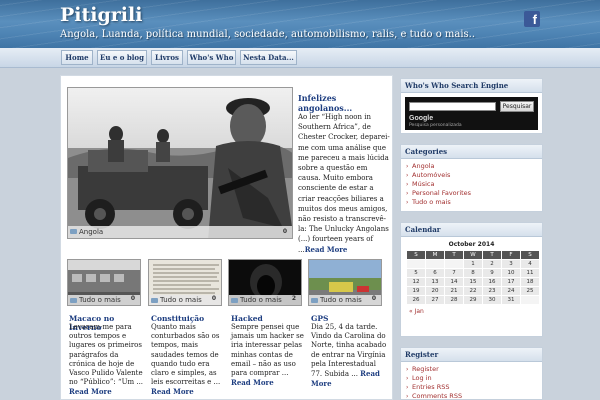 The height and width of the screenshot is (400, 600). Describe the element at coordinates (90, 391) in the screenshot. I see `post-1-read-more: Read More` at that location.